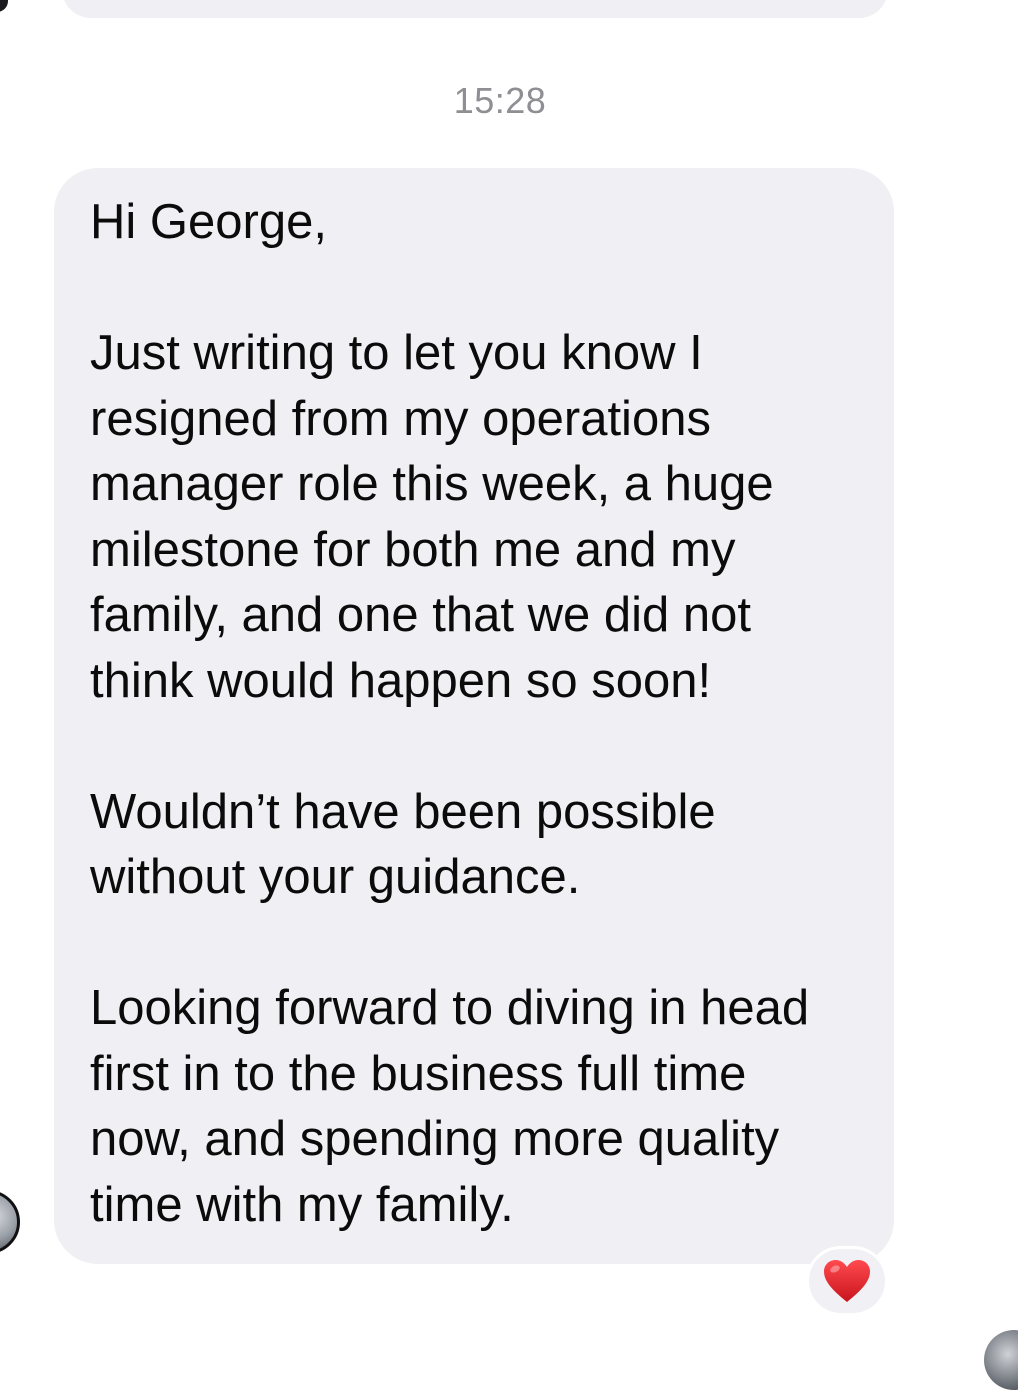  What do you see at coordinates (10, 1222) in the screenshot?
I see `sender-avatar` at bounding box center [10, 1222].